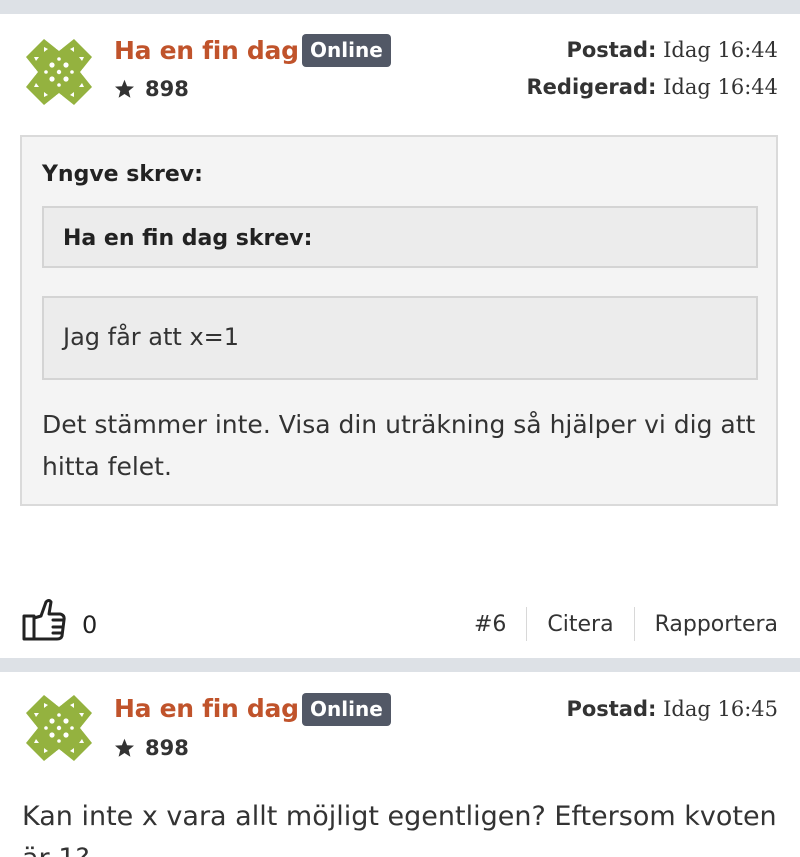  What do you see at coordinates (720, 87) in the screenshot?
I see `edited-value: Idag 16:44` at bounding box center [720, 87].